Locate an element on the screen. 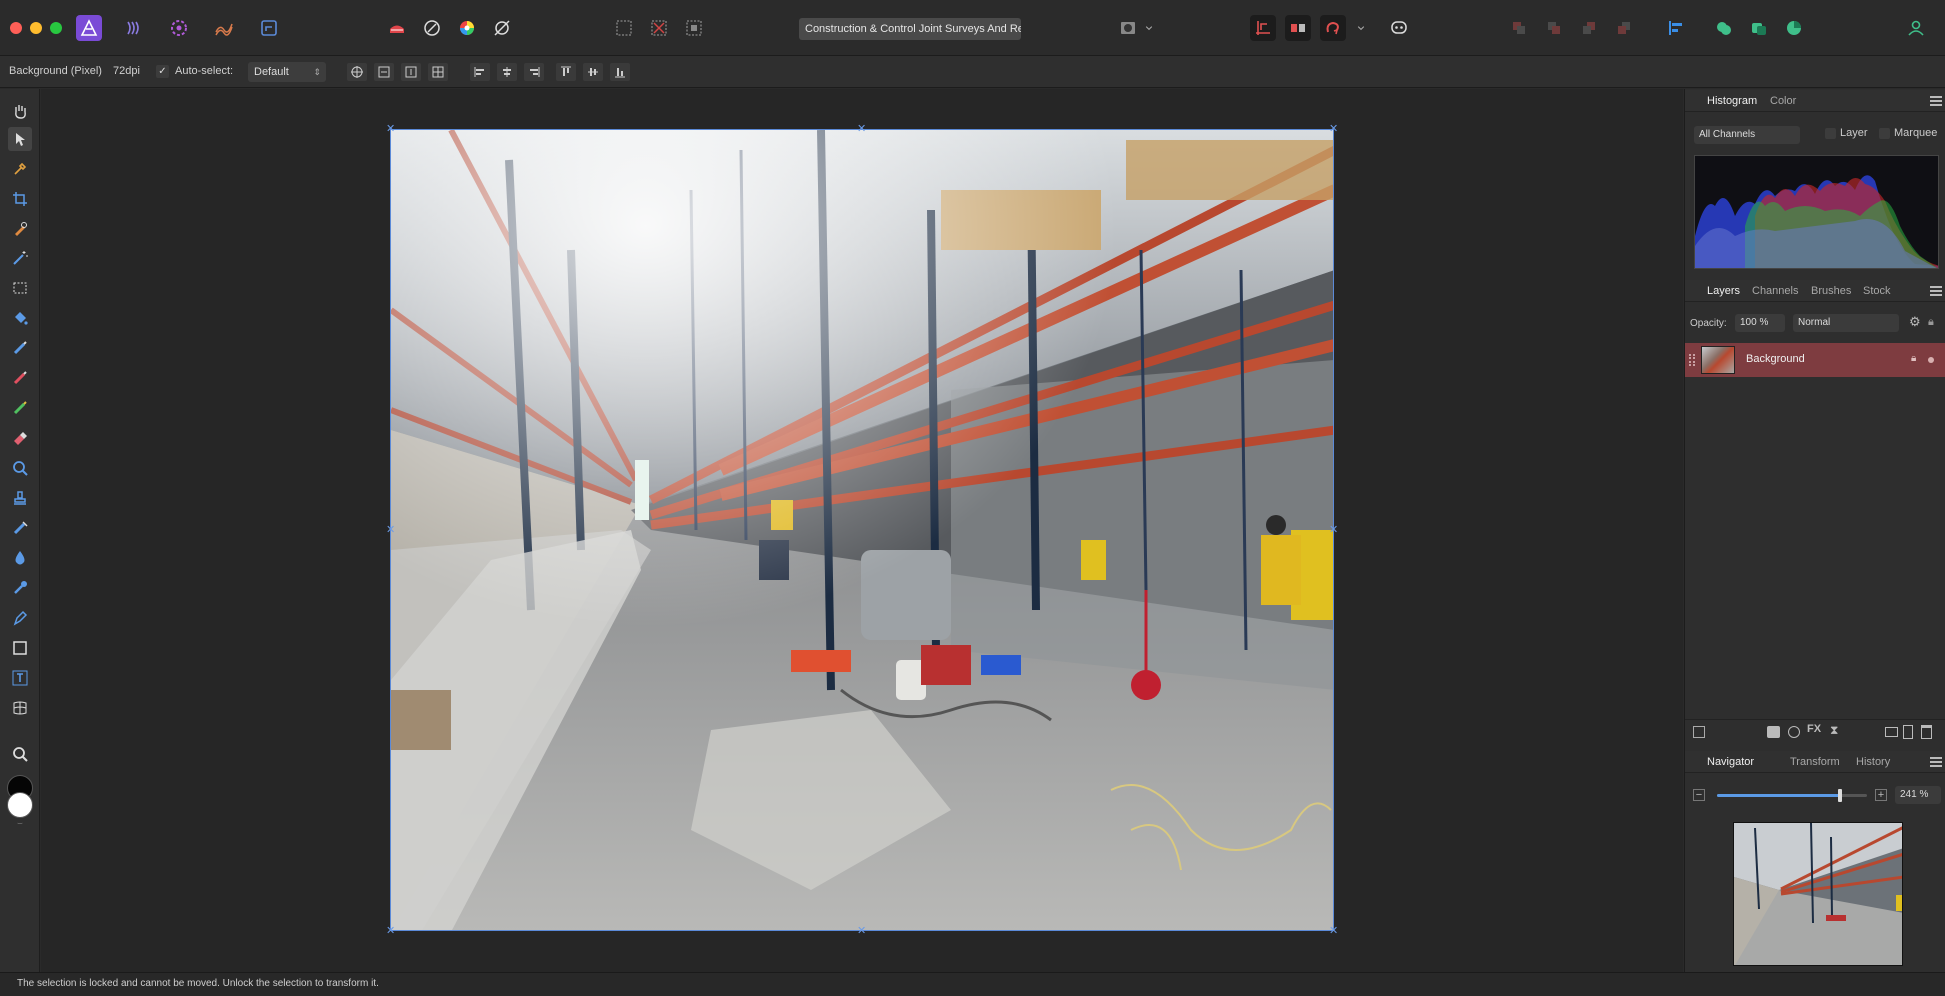  blend-mode-dropdown: Normal is located at coordinates (1846, 323).